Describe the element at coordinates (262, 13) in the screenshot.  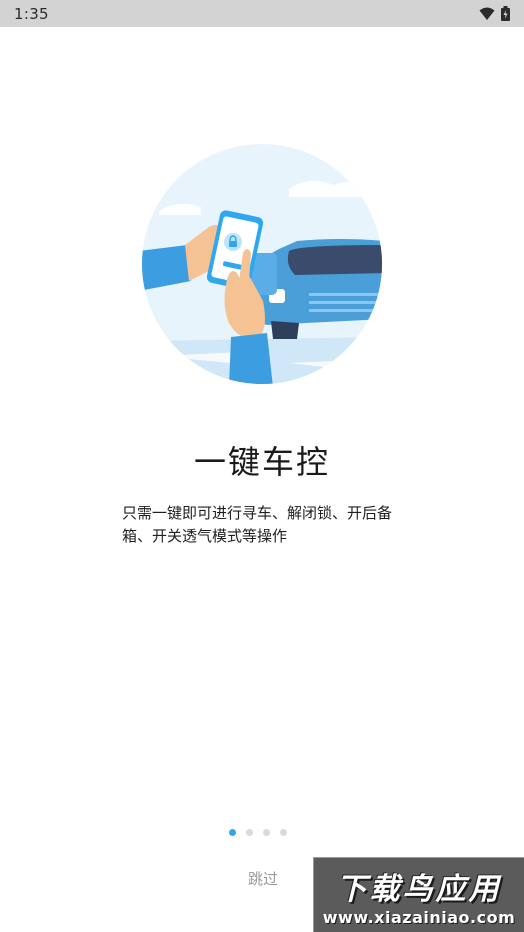
I see `status-bar: 1:35` at that location.